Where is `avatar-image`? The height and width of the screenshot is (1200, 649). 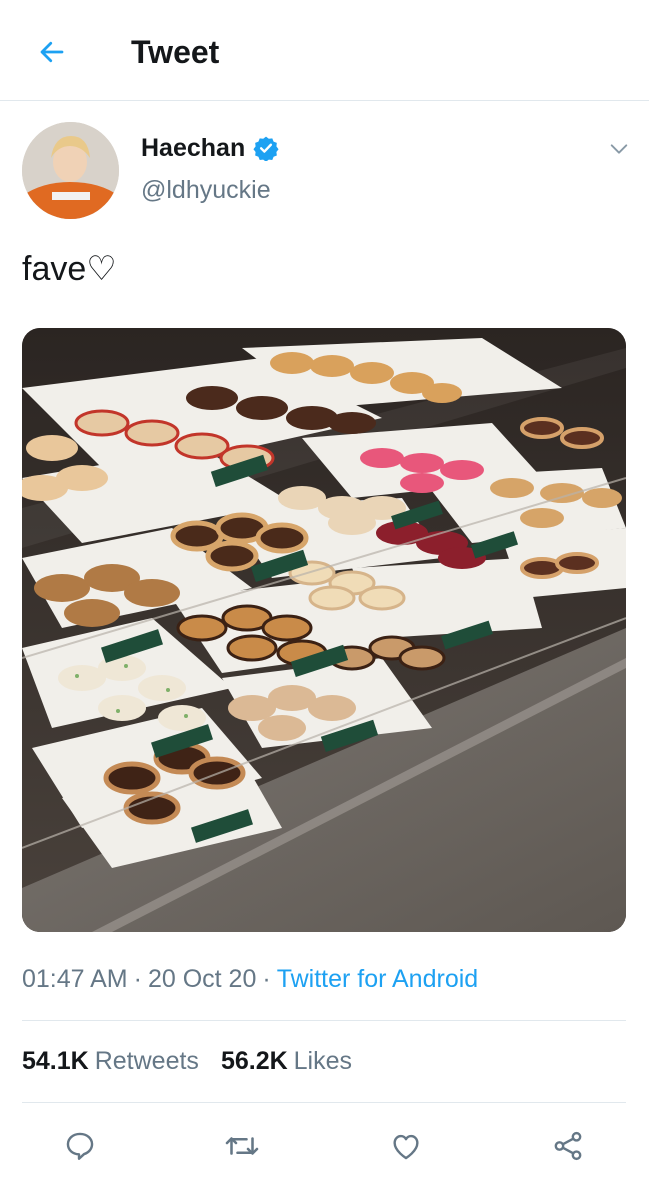
avatar-image is located at coordinates (70, 170).